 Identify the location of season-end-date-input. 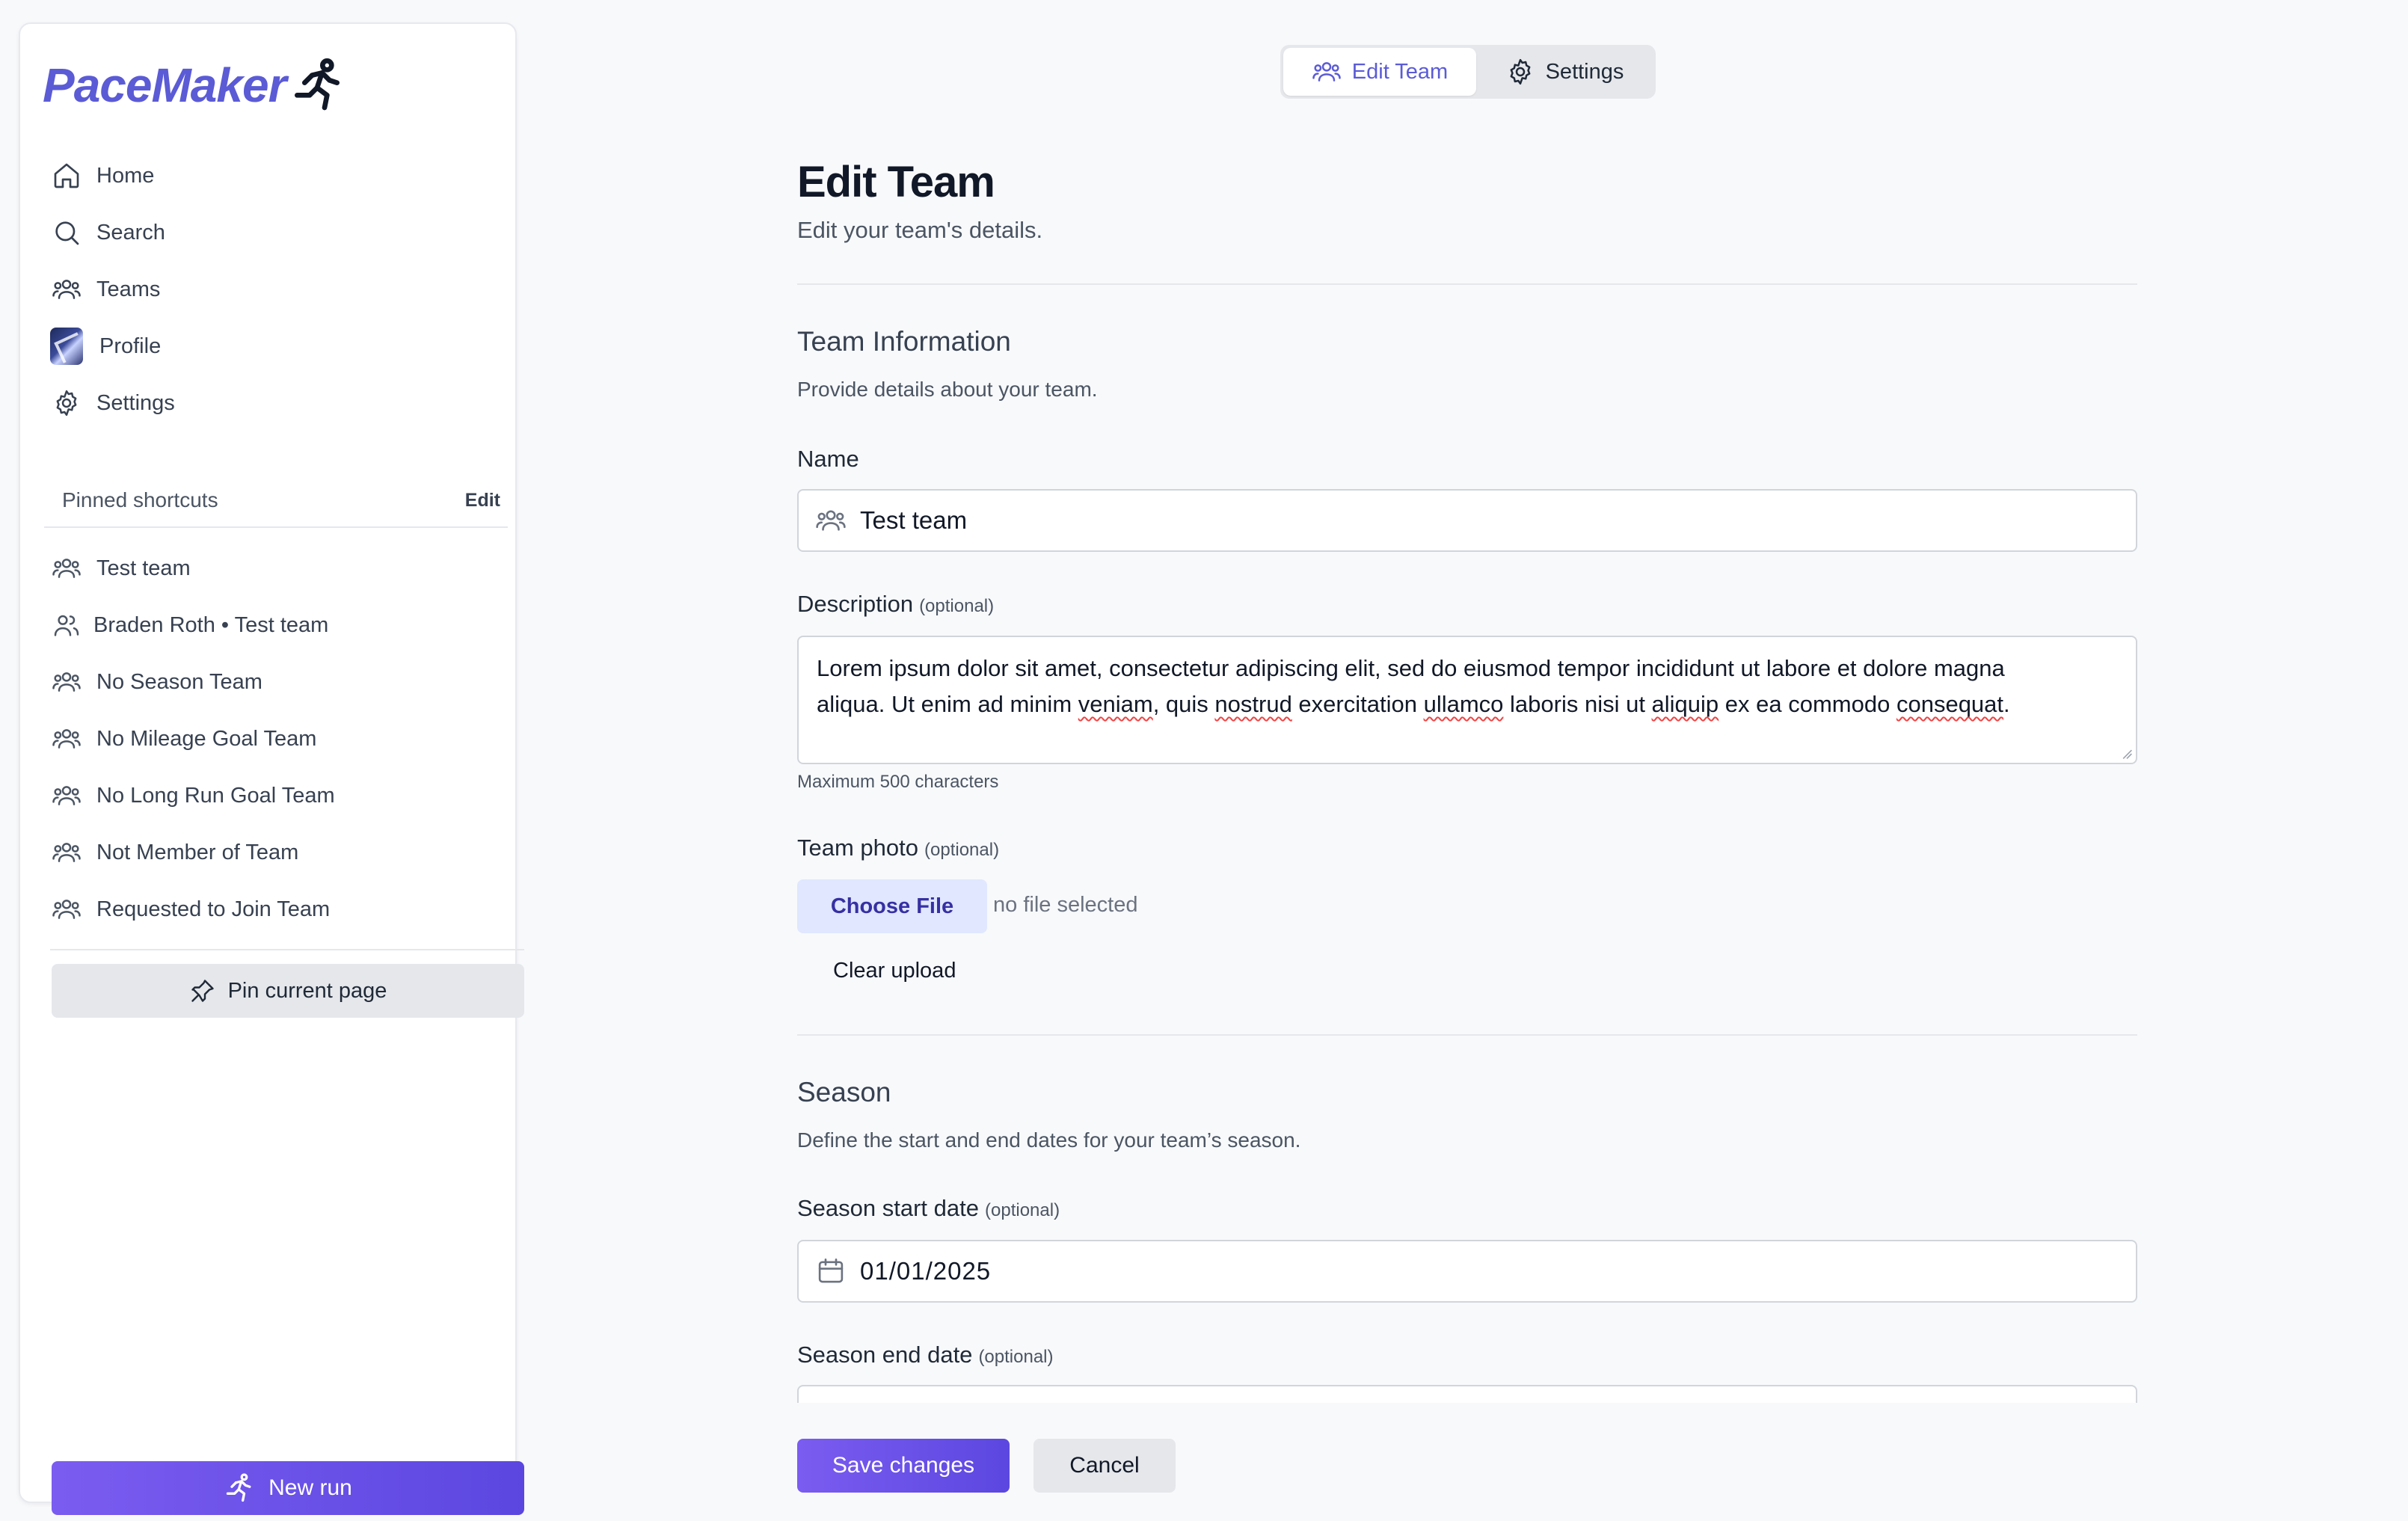
(1467, 1394).